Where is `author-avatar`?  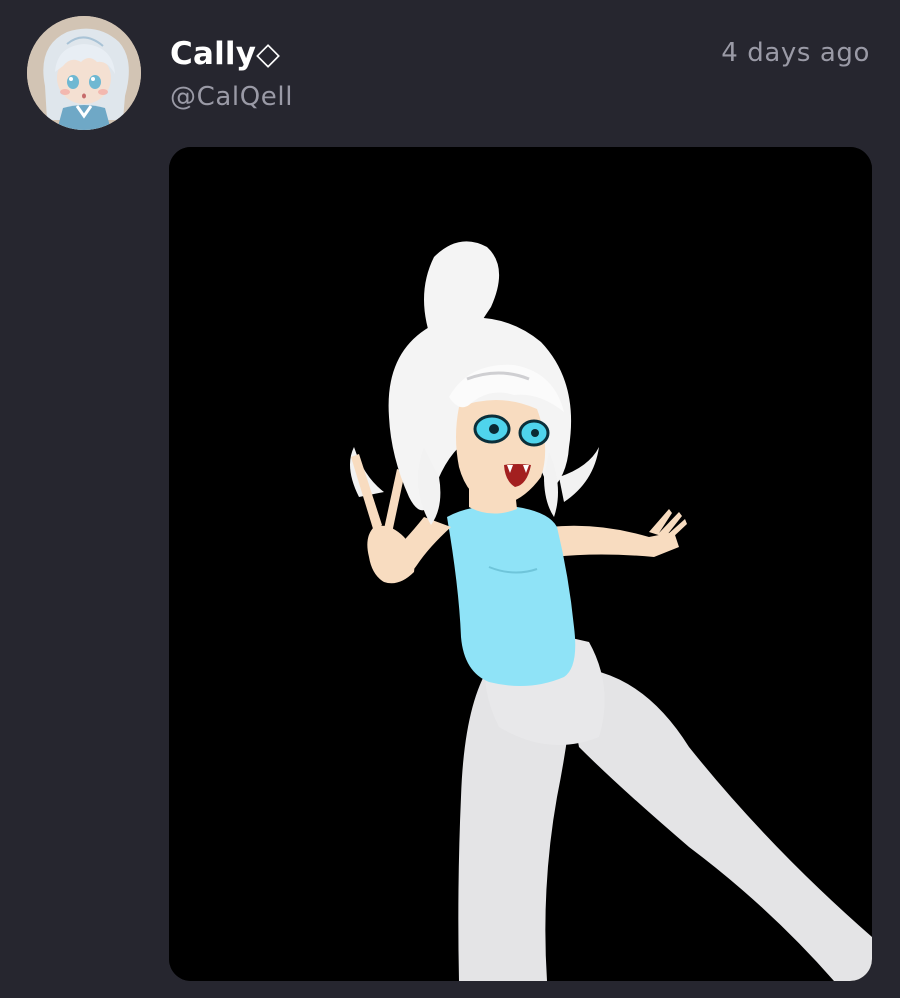
author-avatar is located at coordinates (84, 73).